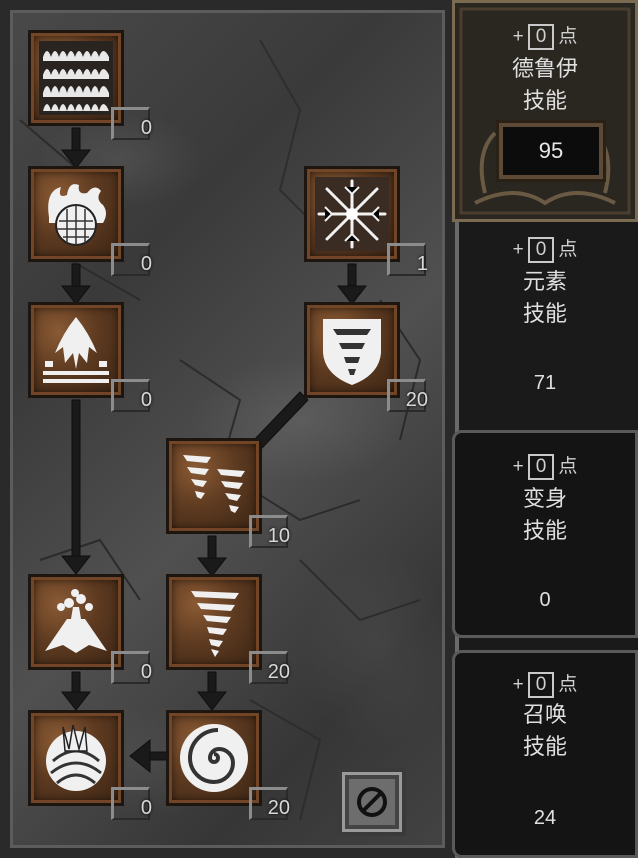  I want to click on tornado-shield-icon, so click(352, 352).